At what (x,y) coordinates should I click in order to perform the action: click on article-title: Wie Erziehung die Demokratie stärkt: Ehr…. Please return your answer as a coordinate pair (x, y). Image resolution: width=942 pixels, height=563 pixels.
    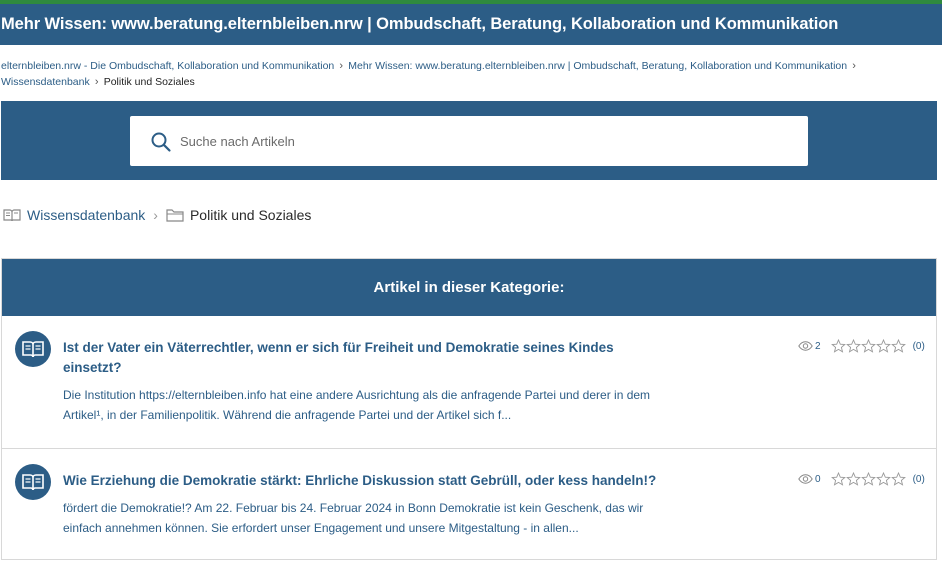
    Looking at the image, I should click on (363, 481).